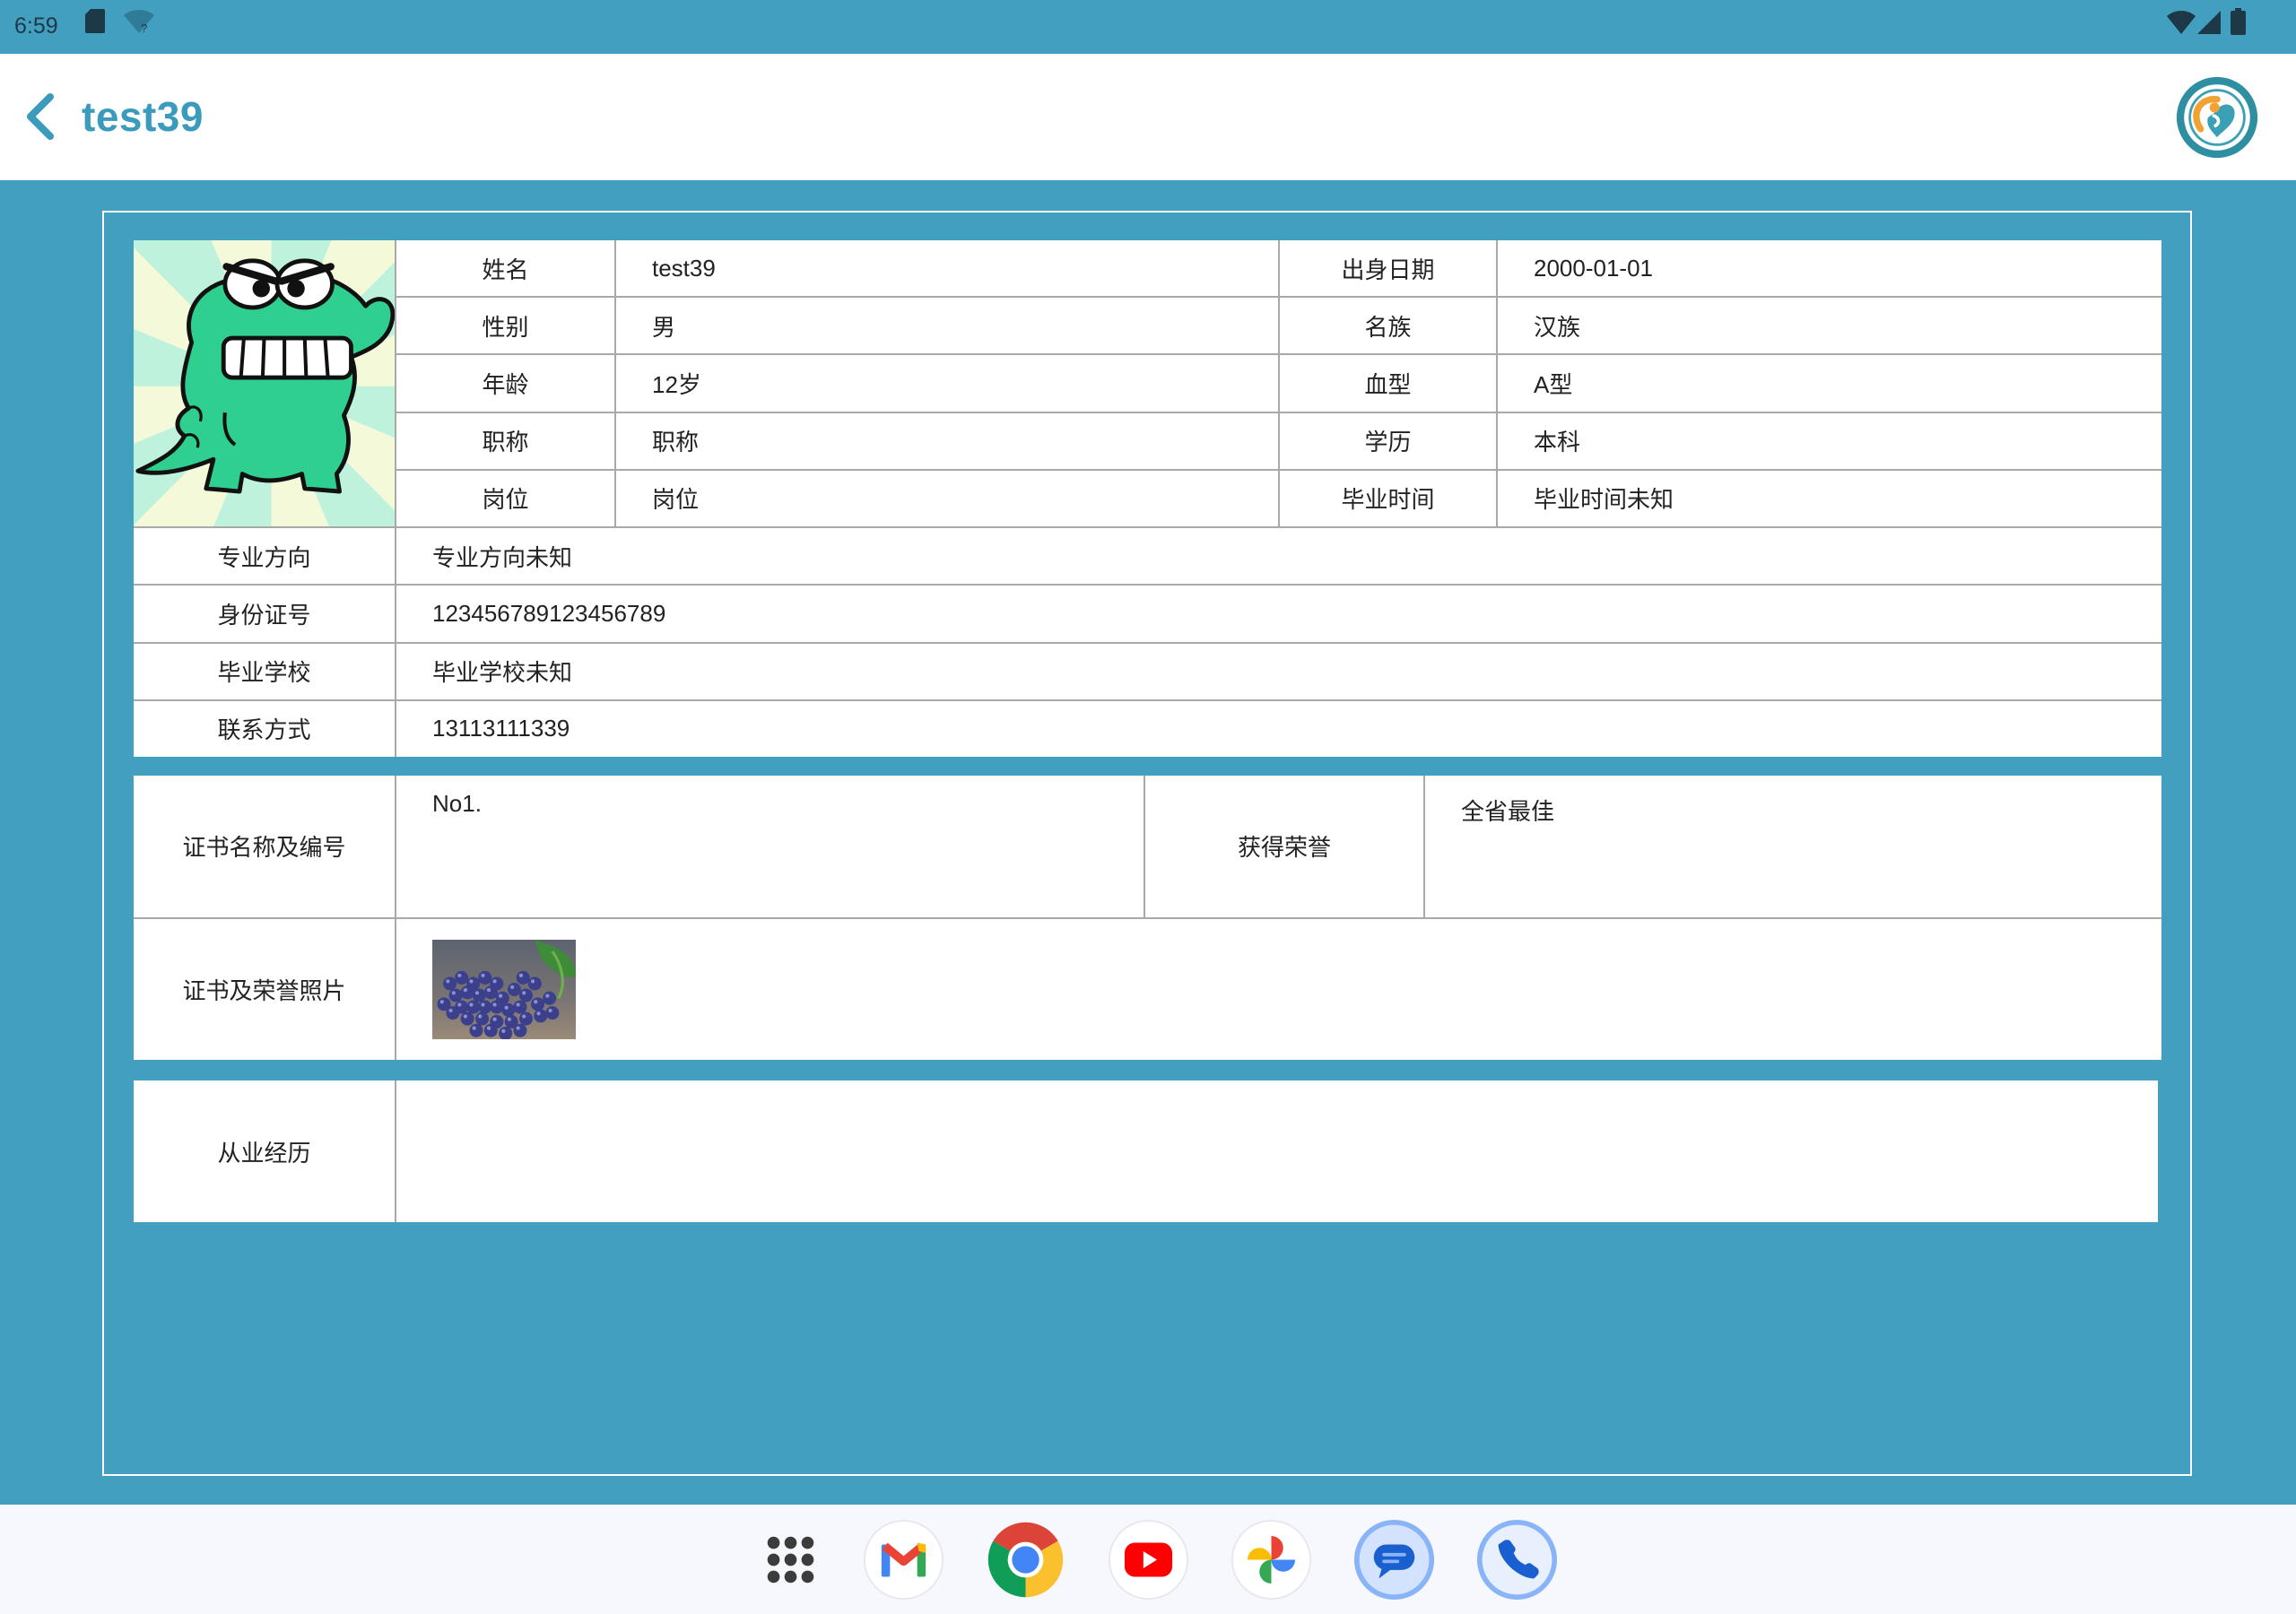 The width and height of the screenshot is (2296, 1614). What do you see at coordinates (1388, 383) in the screenshot?
I see `label-blood-type: 血型` at bounding box center [1388, 383].